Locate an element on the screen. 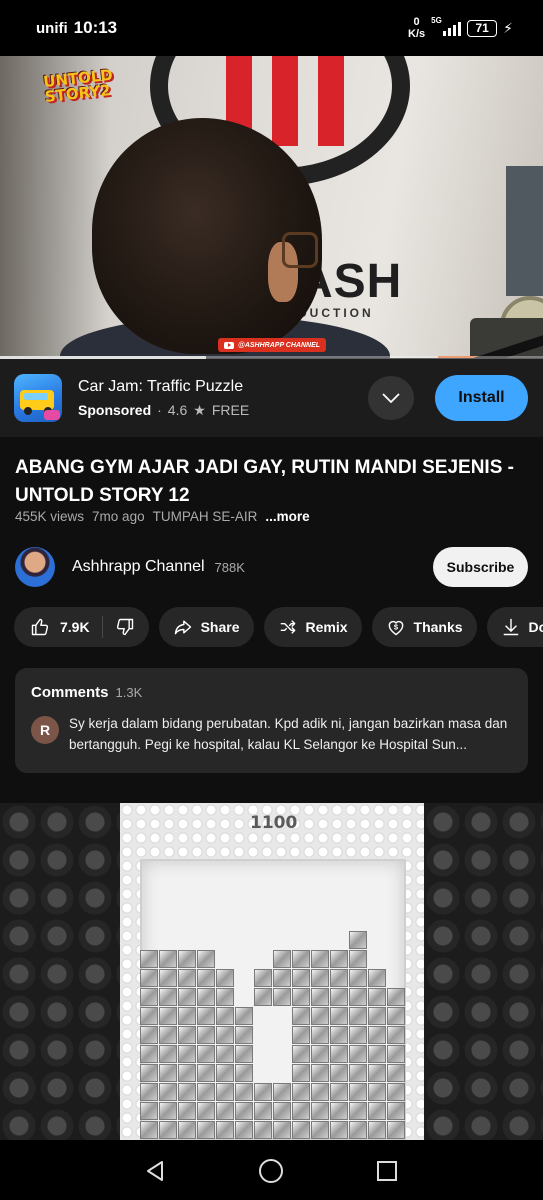 This screenshot has height=1200, width=543. home-button is located at coordinates (271, 1171).